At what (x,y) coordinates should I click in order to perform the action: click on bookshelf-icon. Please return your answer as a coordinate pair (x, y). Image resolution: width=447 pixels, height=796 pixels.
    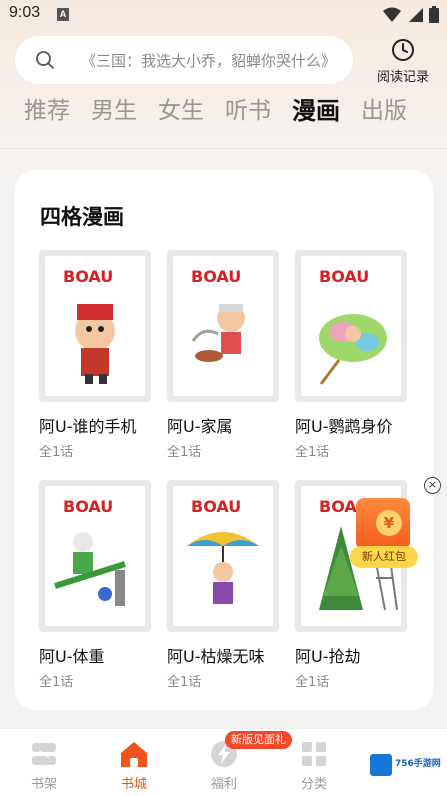
    Looking at the image, I should click on (44, 754).